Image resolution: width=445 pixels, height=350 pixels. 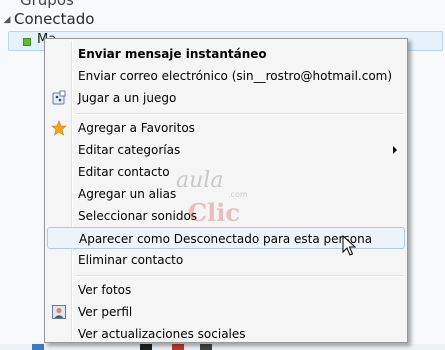 What do you see at coordinates (124, 172) in the screenshot?
I see `menu-item-label: Editar contacto` at bounding box center [124, 172].